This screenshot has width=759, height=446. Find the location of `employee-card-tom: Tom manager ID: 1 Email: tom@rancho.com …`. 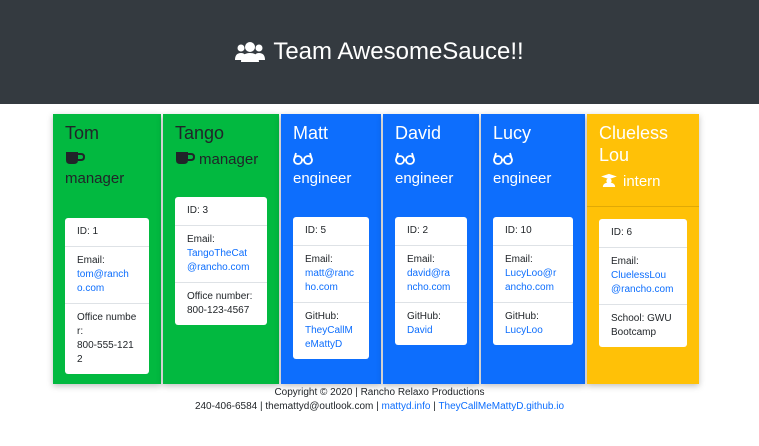

employee-card-tom: Tom manager ID: 1 Email: tom@rancho.com … is located at coordinates (107, 249).